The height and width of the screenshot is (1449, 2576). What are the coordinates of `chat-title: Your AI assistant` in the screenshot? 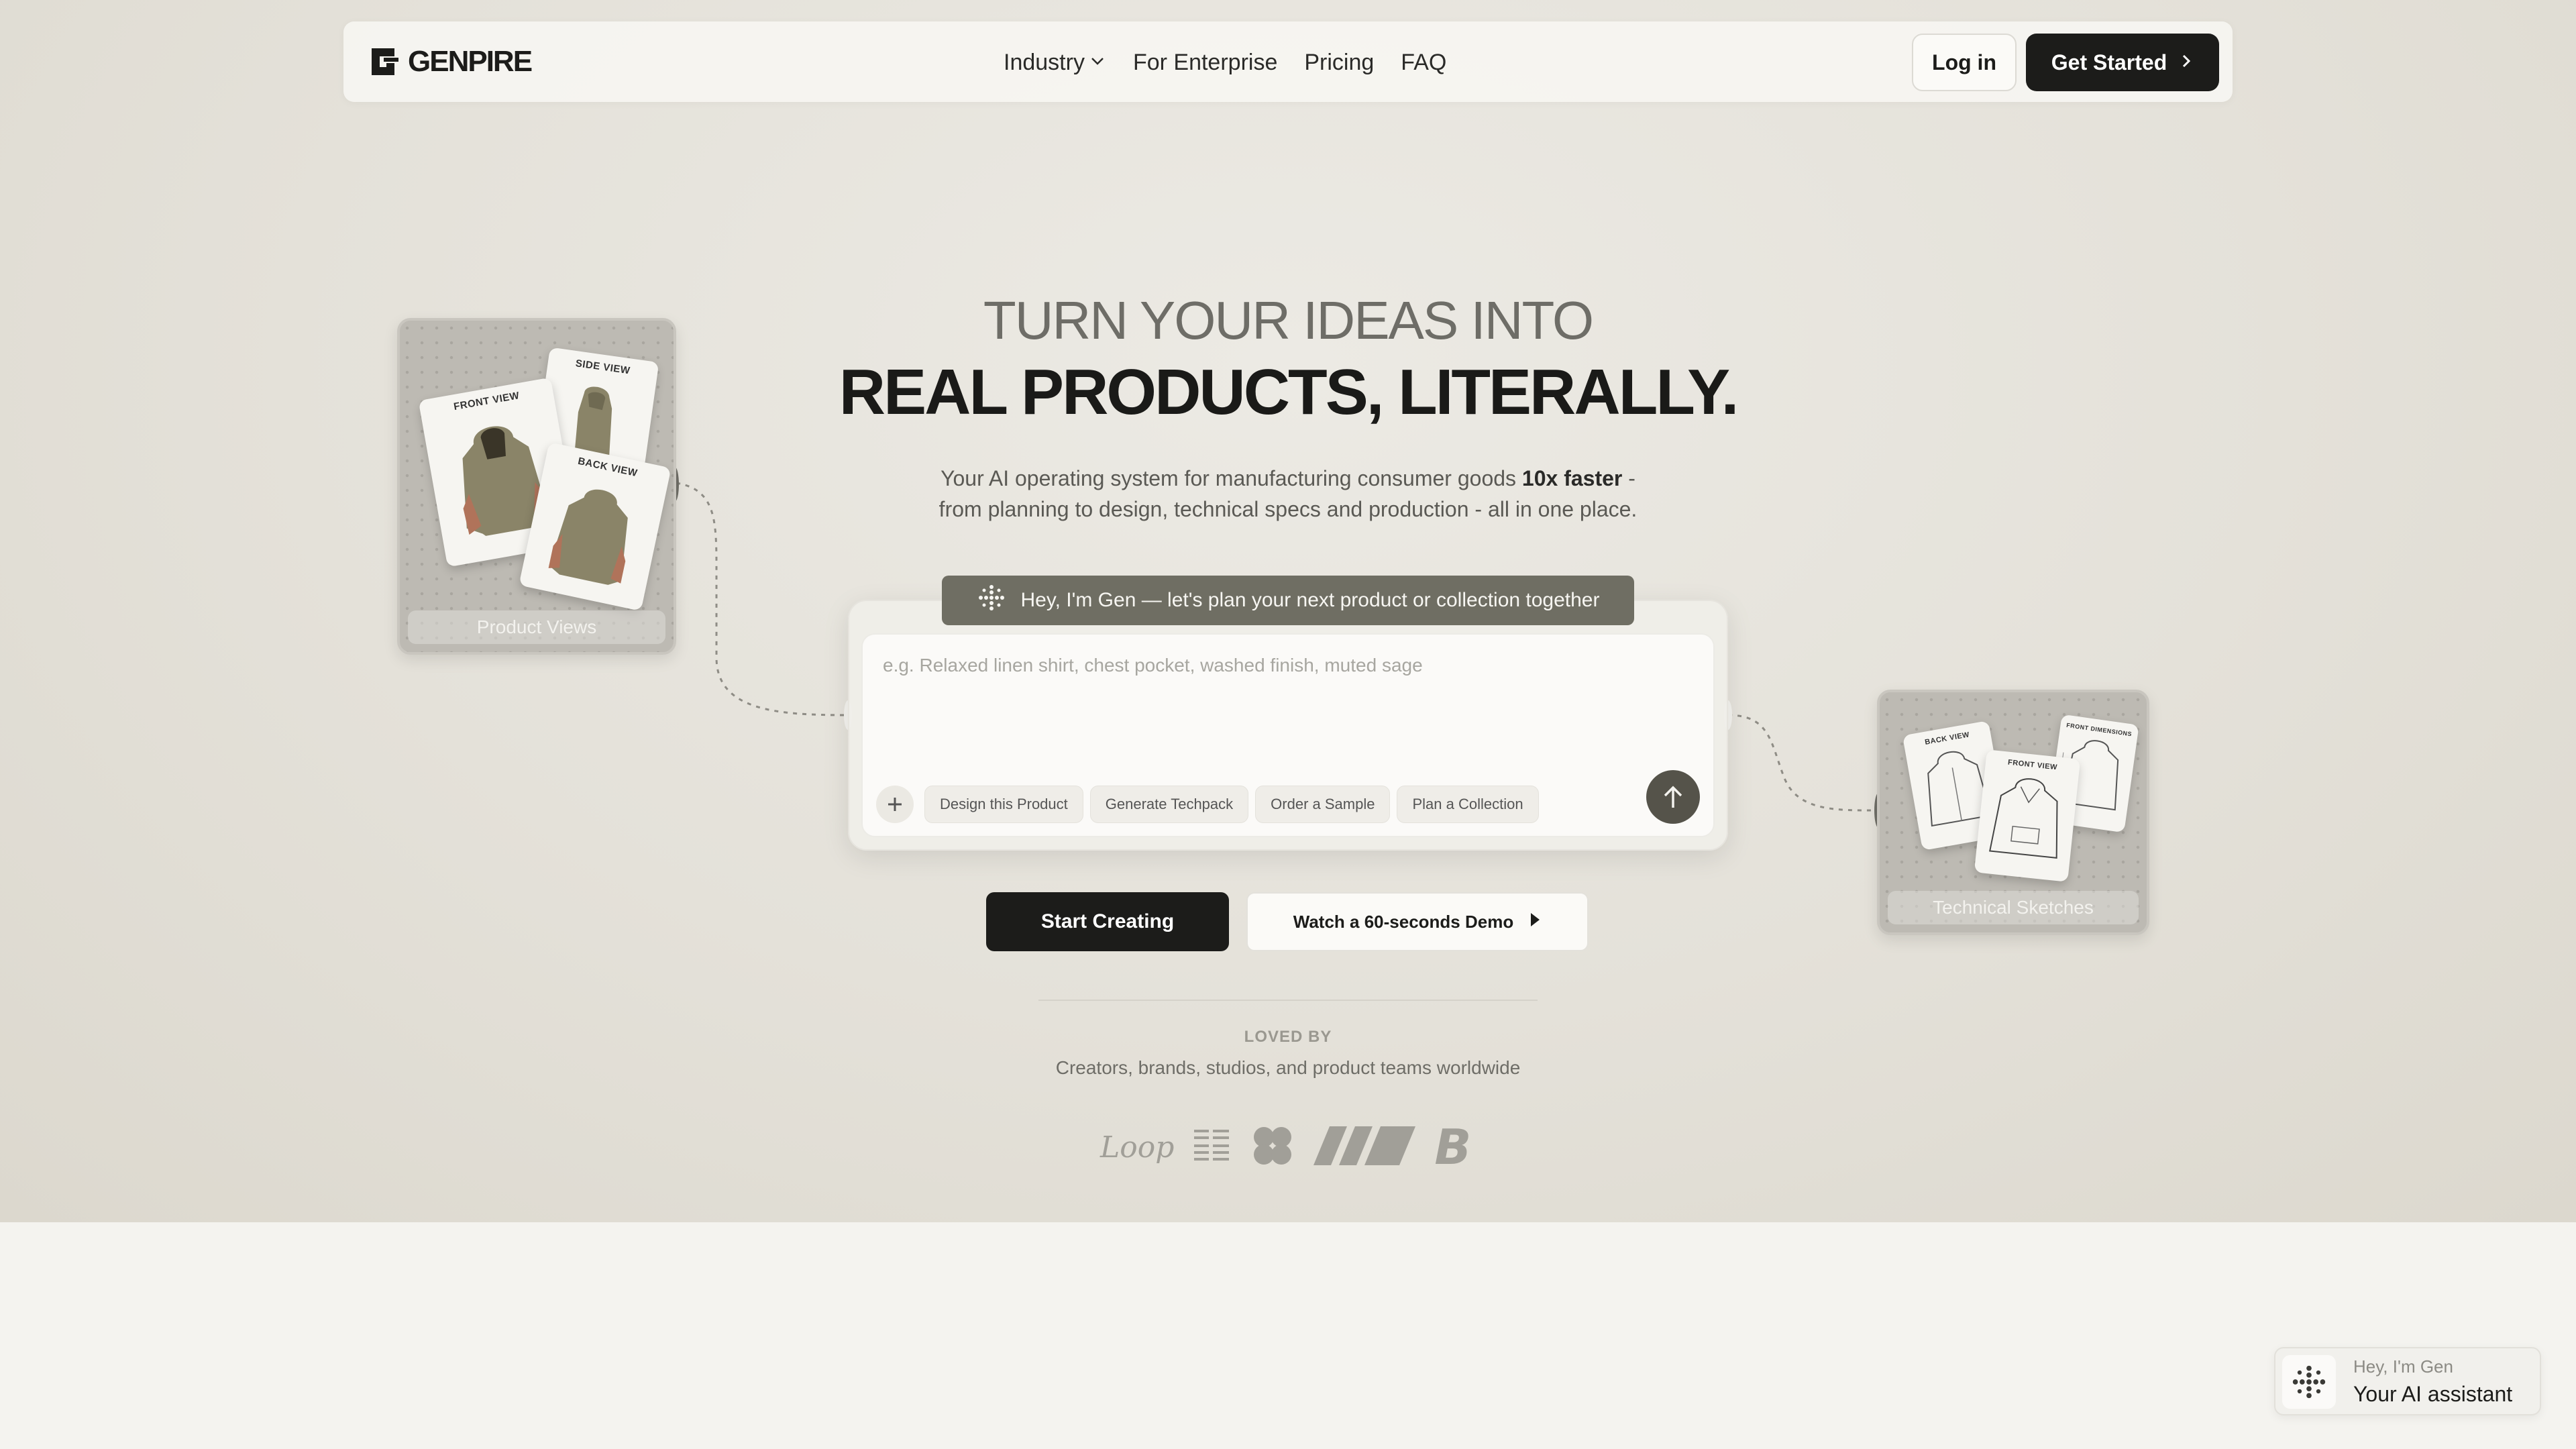 It's located at (2433, 1394).